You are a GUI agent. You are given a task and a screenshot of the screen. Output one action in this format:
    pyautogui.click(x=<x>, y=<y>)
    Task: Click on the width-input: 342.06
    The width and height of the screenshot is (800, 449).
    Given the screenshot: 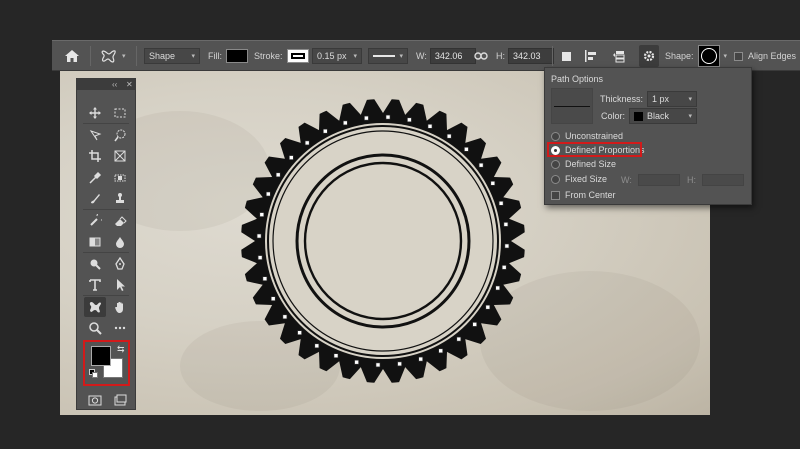 What is the action you would take?
    pyautogui.click(x=452, y=56)
    